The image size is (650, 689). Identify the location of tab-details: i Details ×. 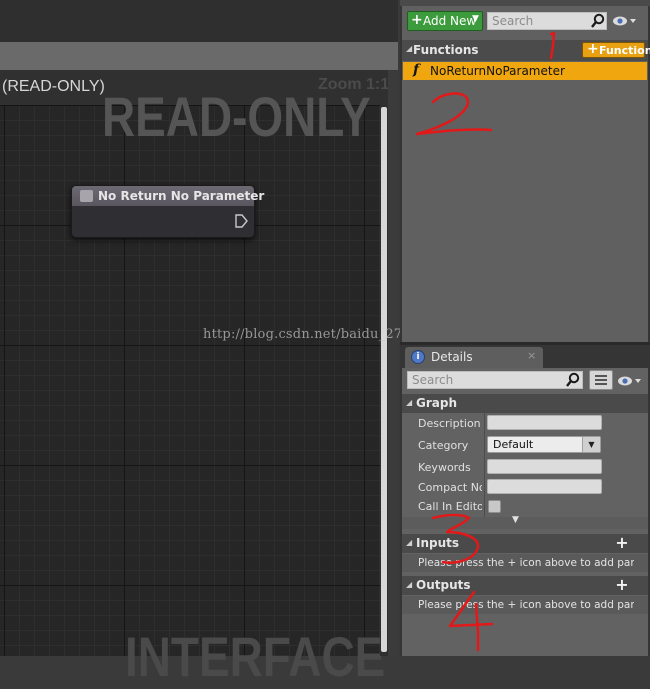
(474, 357).